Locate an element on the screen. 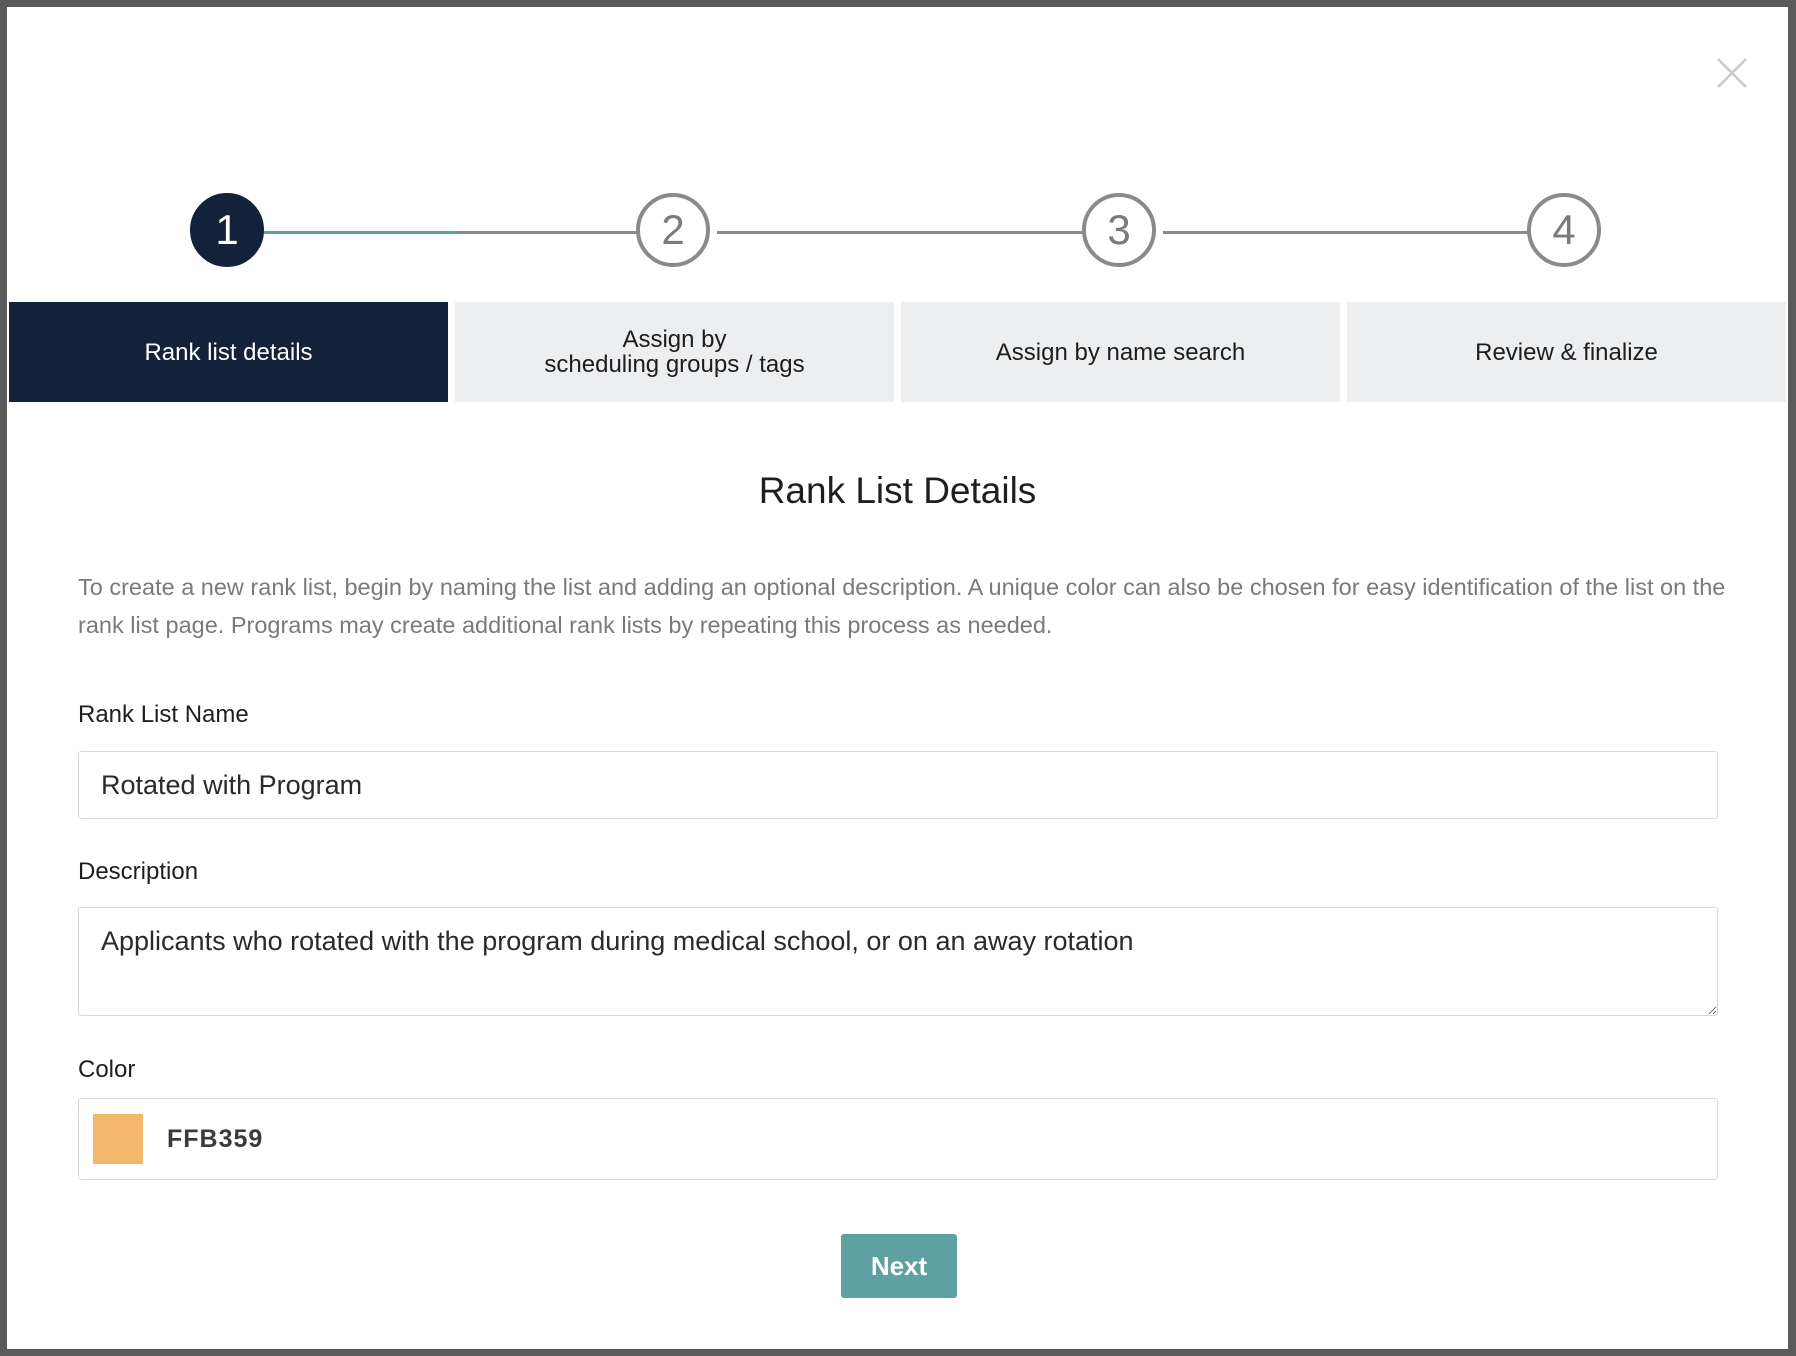  color-swatch is located at coordinates (118, 1139).